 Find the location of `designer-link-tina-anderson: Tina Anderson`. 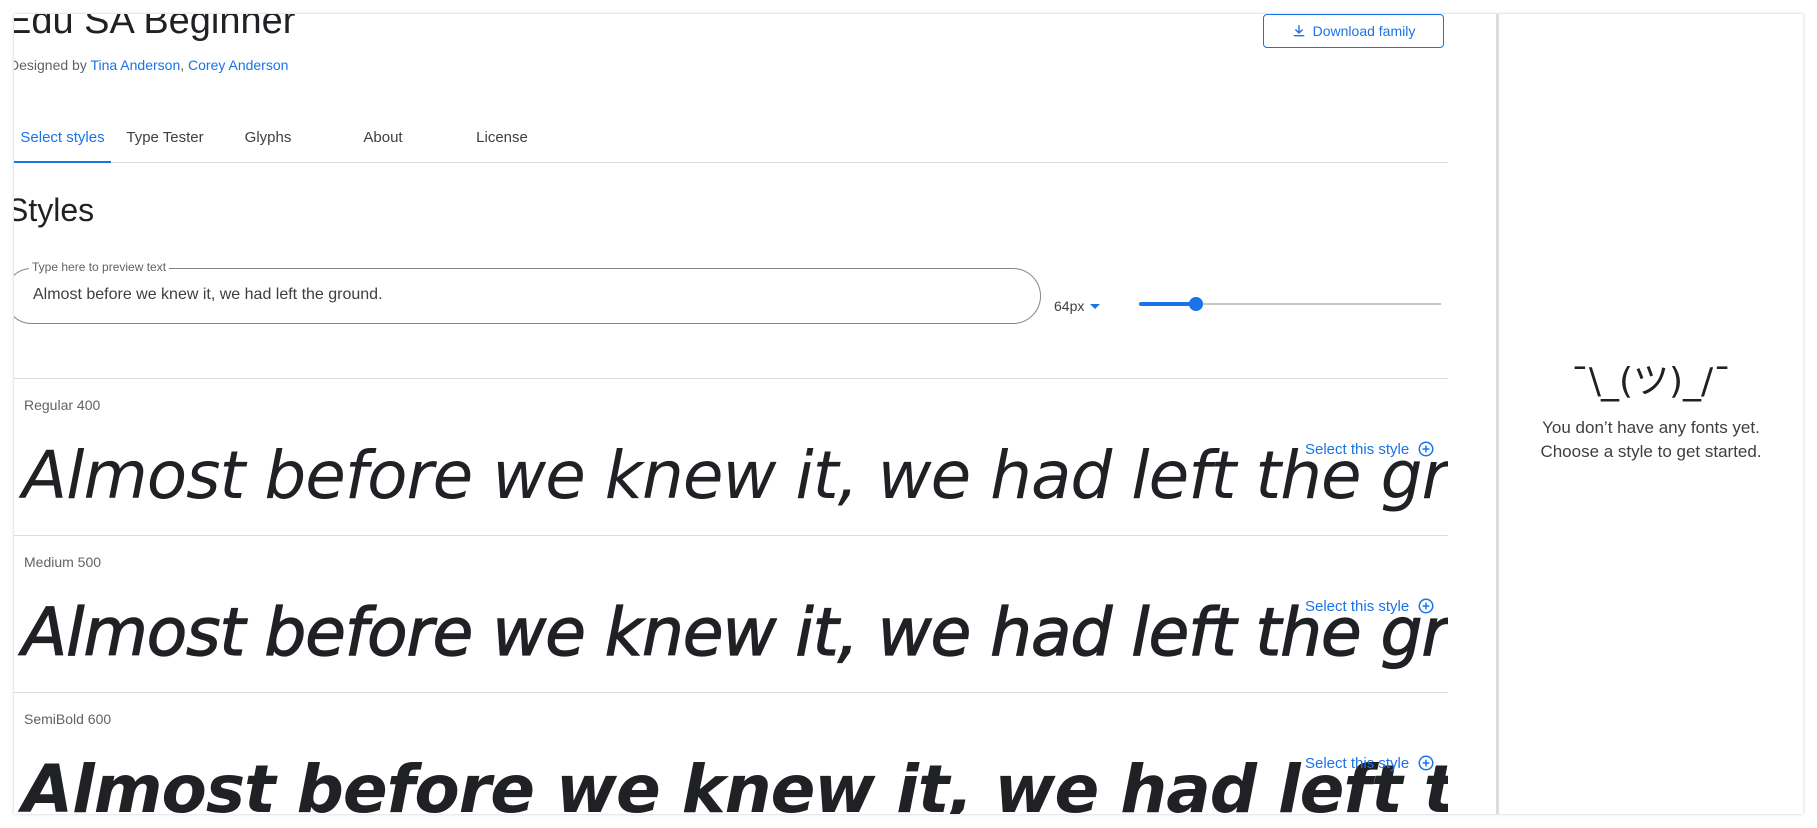

designer-link-tina-anderson: Tina Anderson is located at coordinates (135, 65).